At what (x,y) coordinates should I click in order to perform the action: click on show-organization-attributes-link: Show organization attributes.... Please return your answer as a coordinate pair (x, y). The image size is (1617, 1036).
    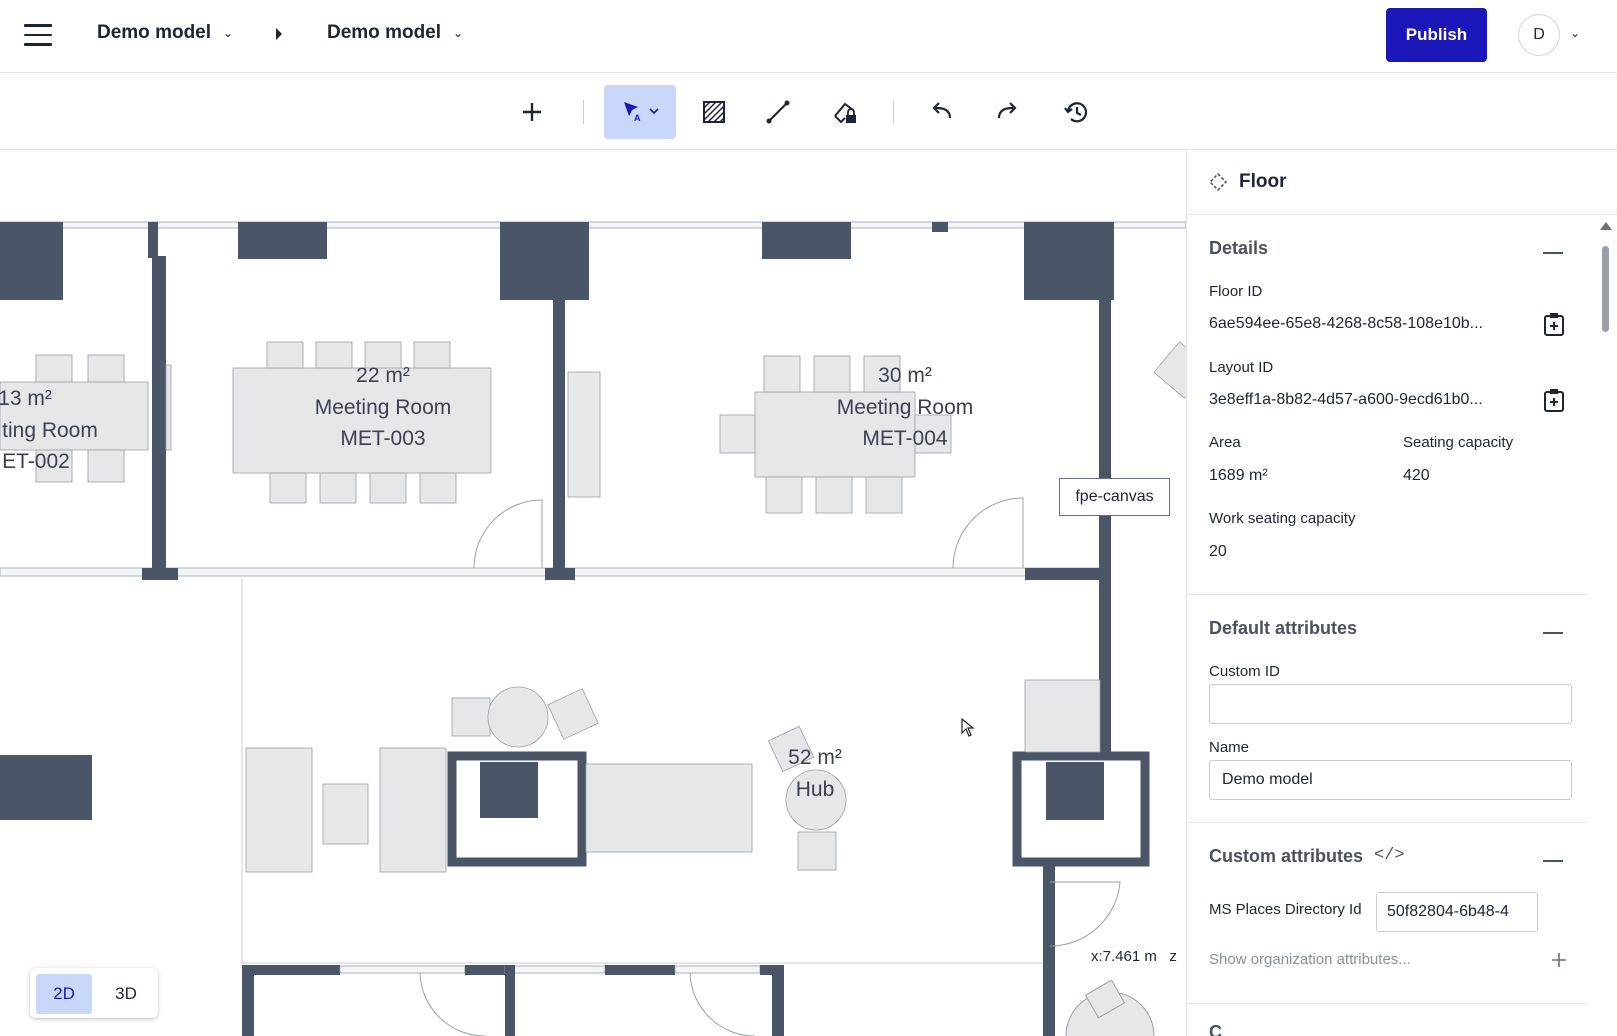
    Looking at the image, I should click on (1310, 959).